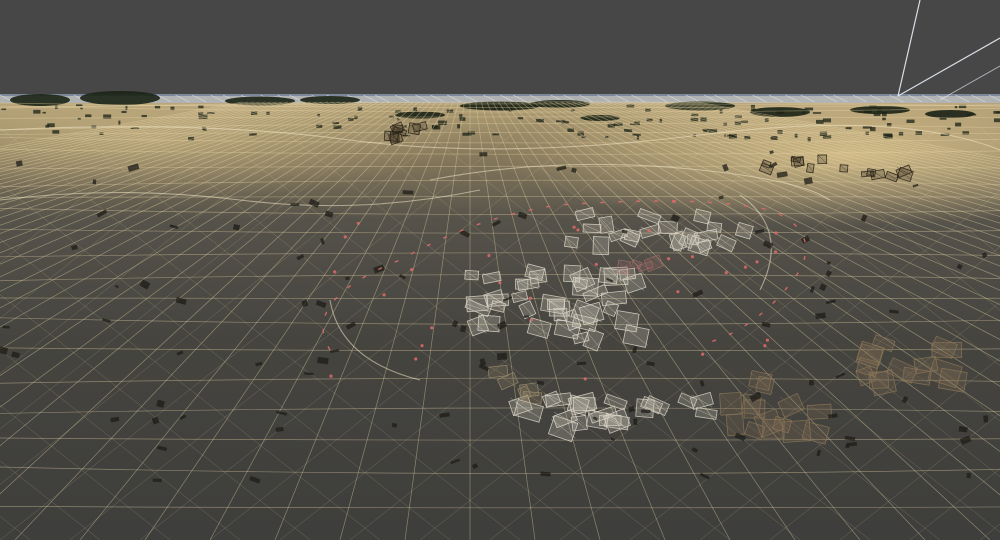  What do you see at coordinates (120, 98) in the screenshot?
I see `foliage-clump` at bounding box center [120, 98].